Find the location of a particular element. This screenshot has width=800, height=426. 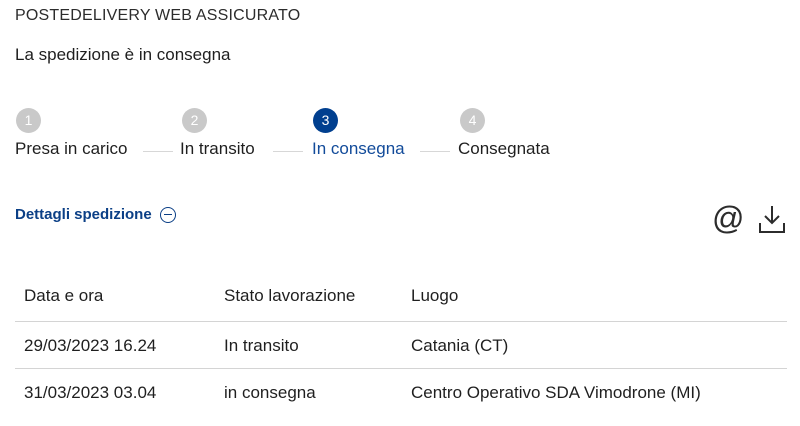

cell-date-time: 29/03/2023 16.24 is located at coordinates (90, 345).